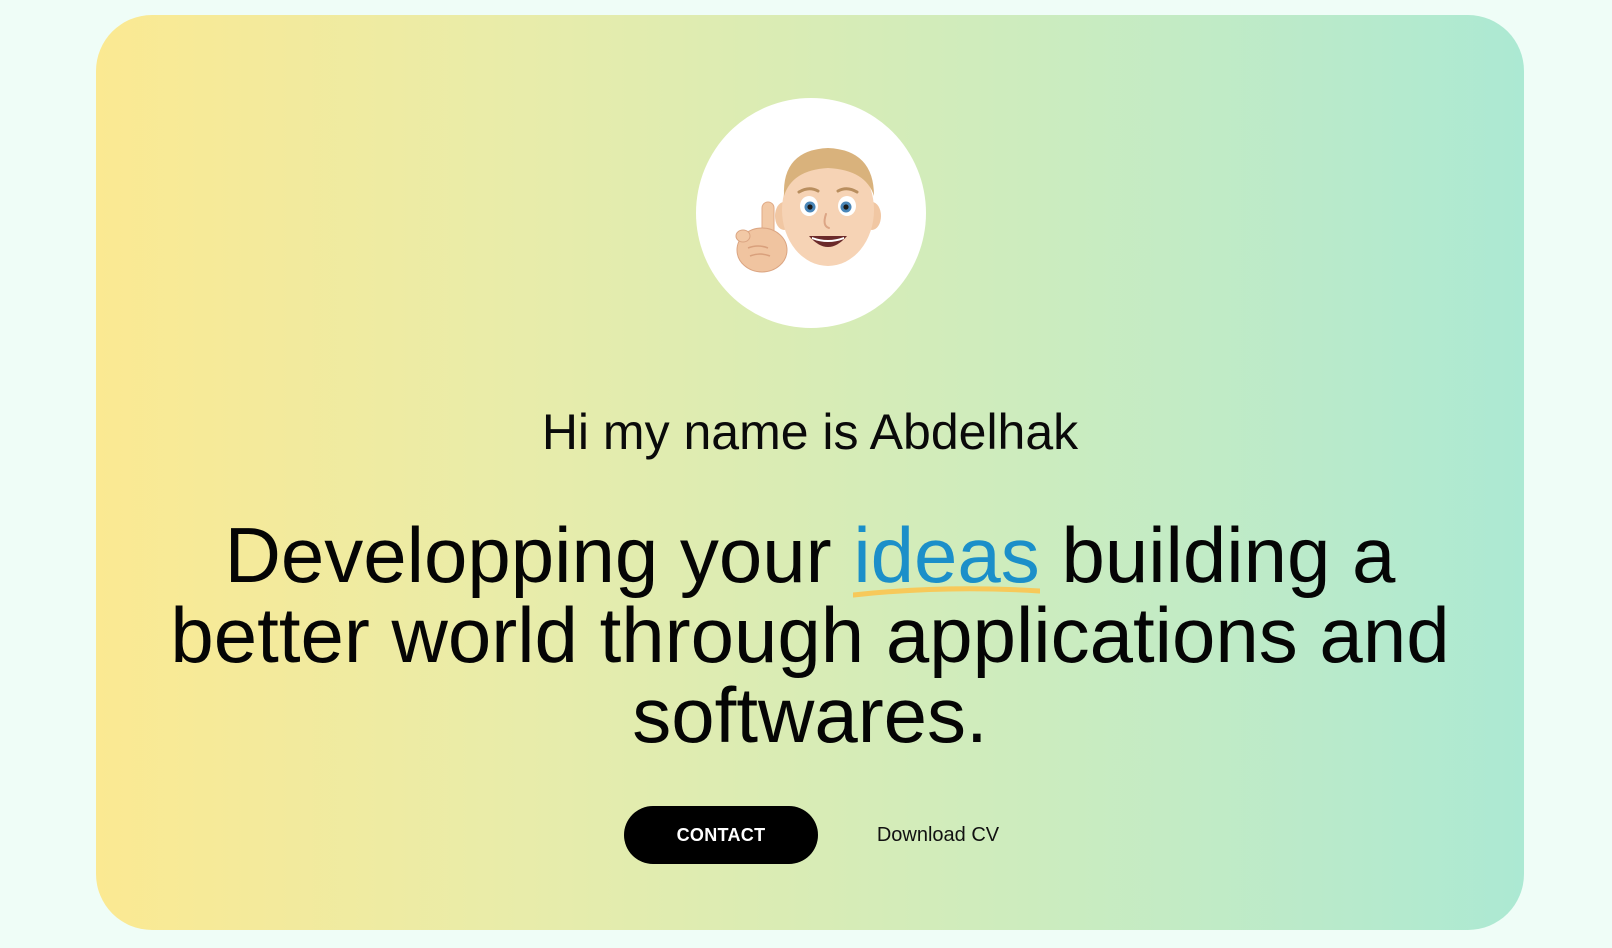  Describe the element at coordinates (946, 556) in the screenshot. I see `headline-highlight: ideas` at that location.